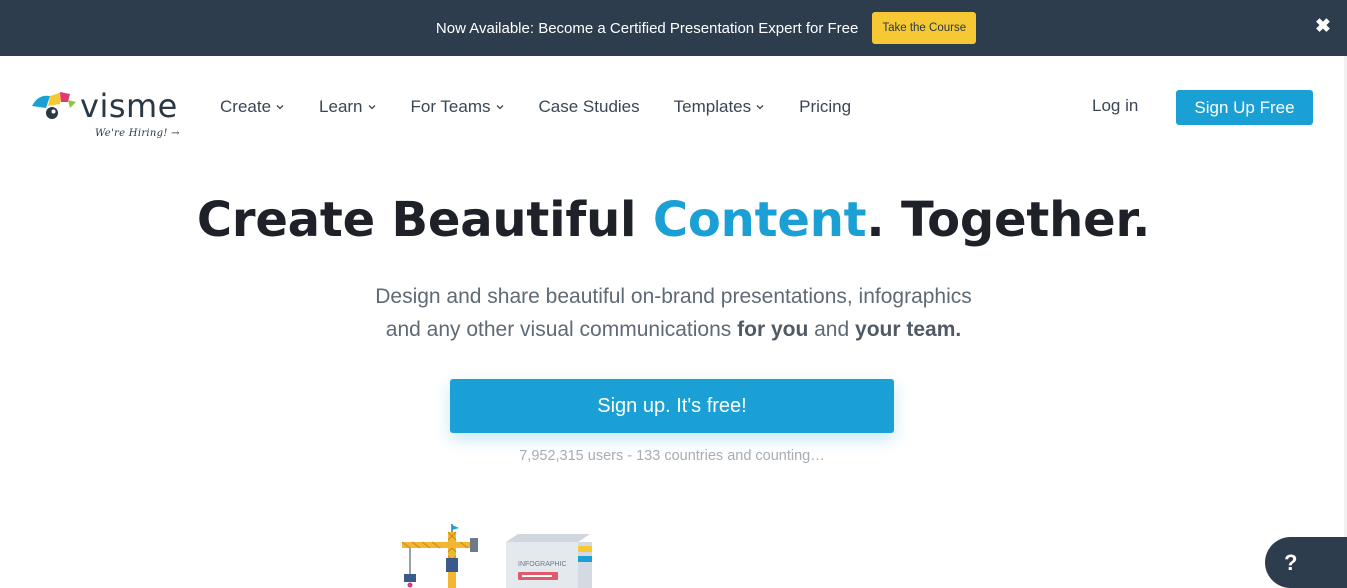 The image size is (1347, 588). I want to click on hero-title: Create Beautiful Content. Together., so click(673, 220).